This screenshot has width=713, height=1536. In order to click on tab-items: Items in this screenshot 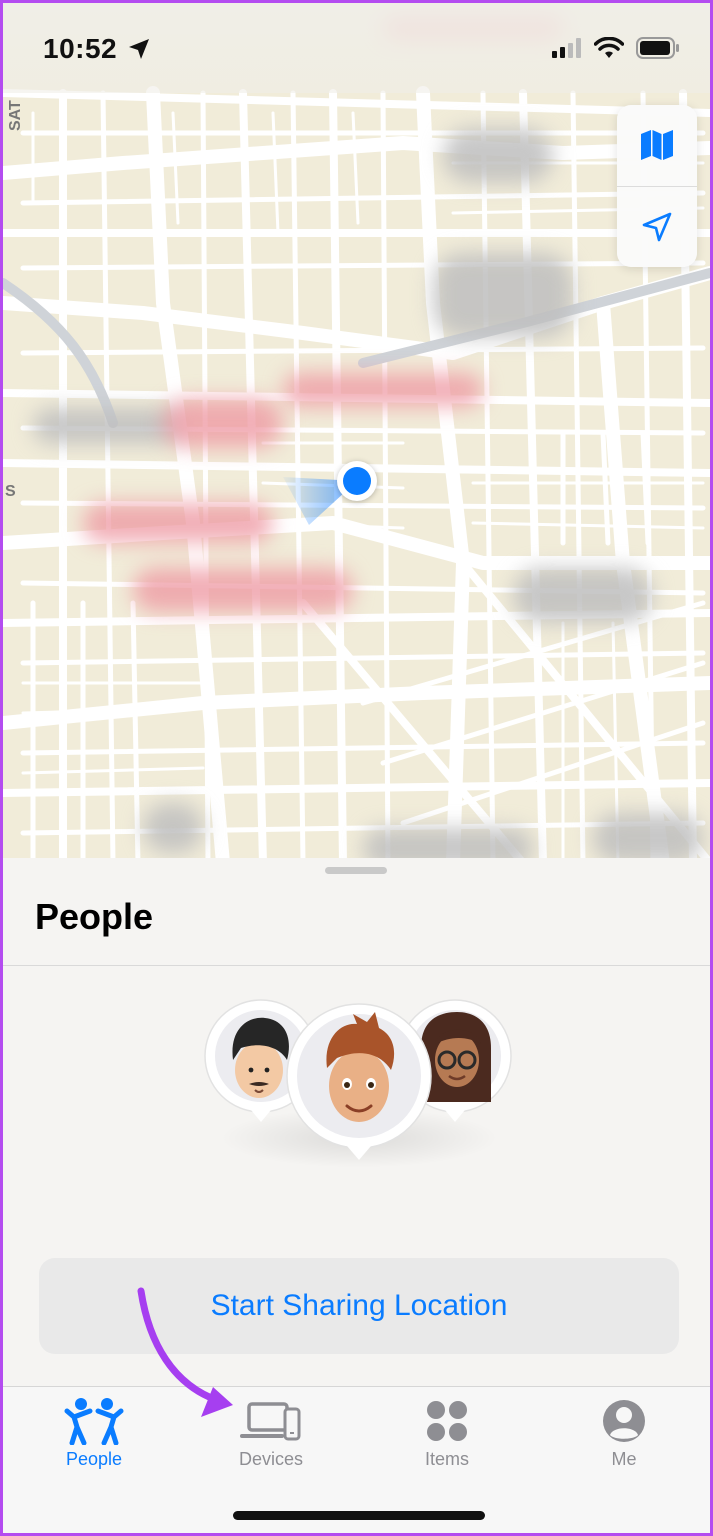, I will do `click(447, 1440)`.